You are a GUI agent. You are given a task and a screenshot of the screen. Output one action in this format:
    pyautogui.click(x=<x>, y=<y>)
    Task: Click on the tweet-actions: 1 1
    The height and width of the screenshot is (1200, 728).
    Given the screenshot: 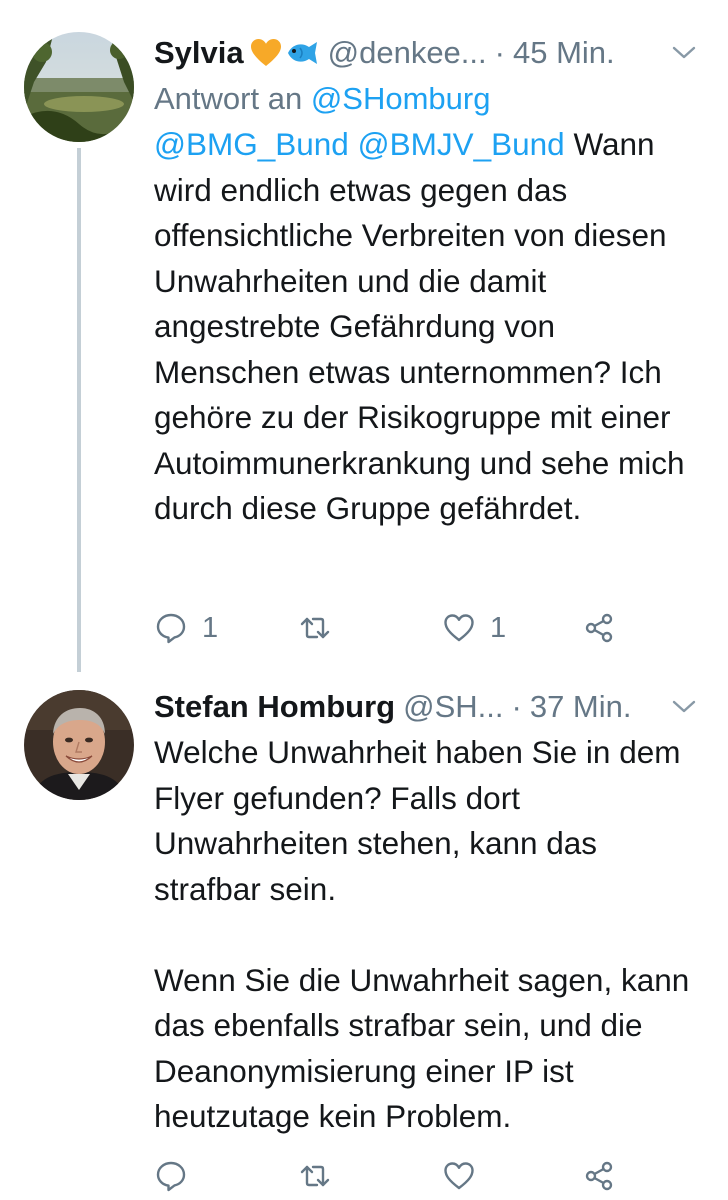 What is the action you would take?
    pyautogui.click(x=394, y=628)
    